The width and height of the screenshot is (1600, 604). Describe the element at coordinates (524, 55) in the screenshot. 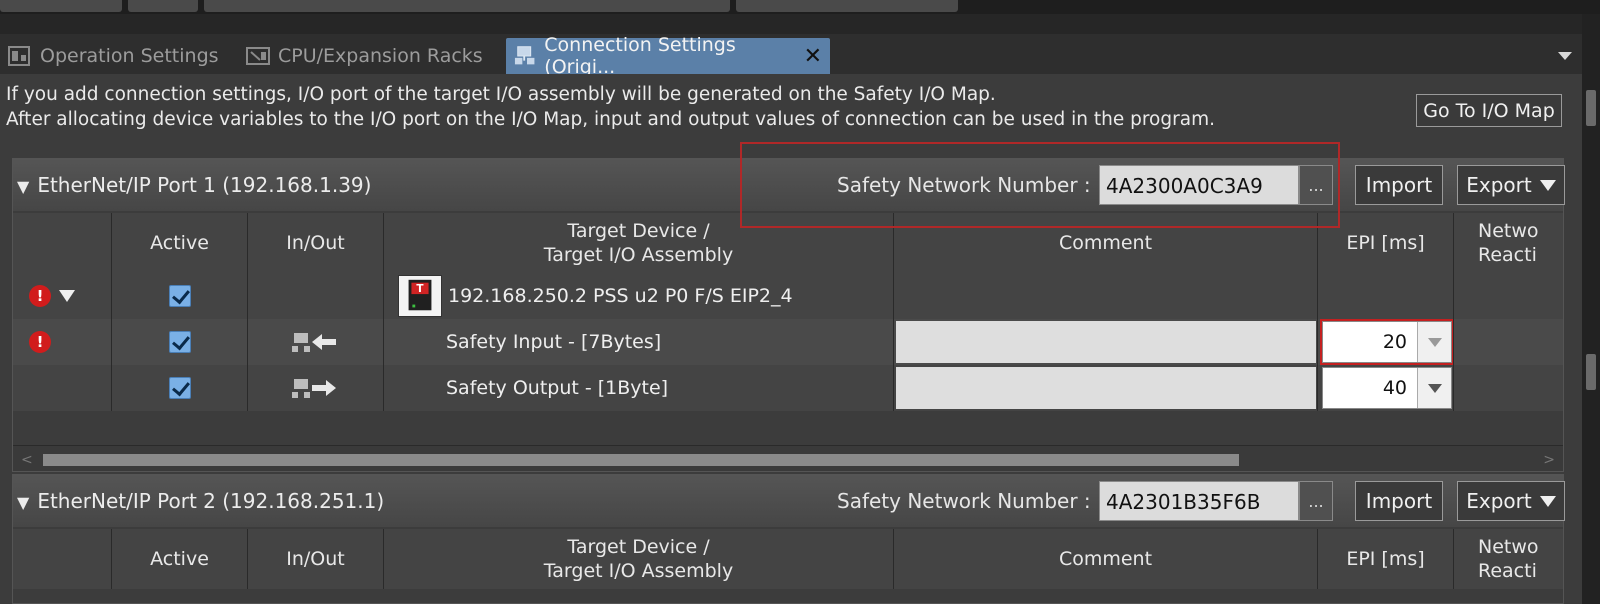

I see `connection-icon` at that location.